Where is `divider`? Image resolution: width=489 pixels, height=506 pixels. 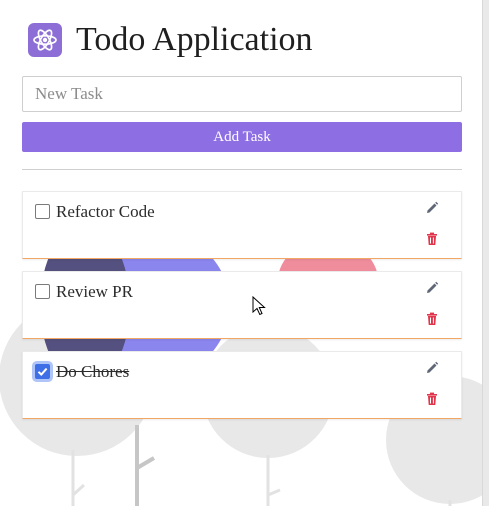
divider is located at coordinates (242, 169).